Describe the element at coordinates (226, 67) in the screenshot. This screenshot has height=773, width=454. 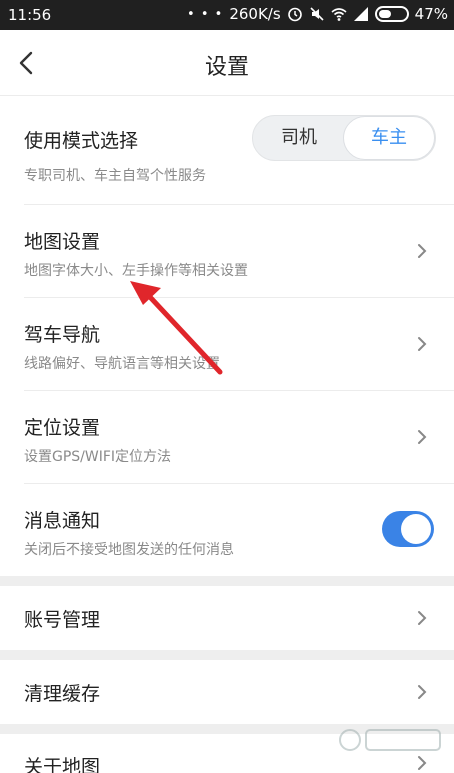
I see `page-title: 设置` at that location.